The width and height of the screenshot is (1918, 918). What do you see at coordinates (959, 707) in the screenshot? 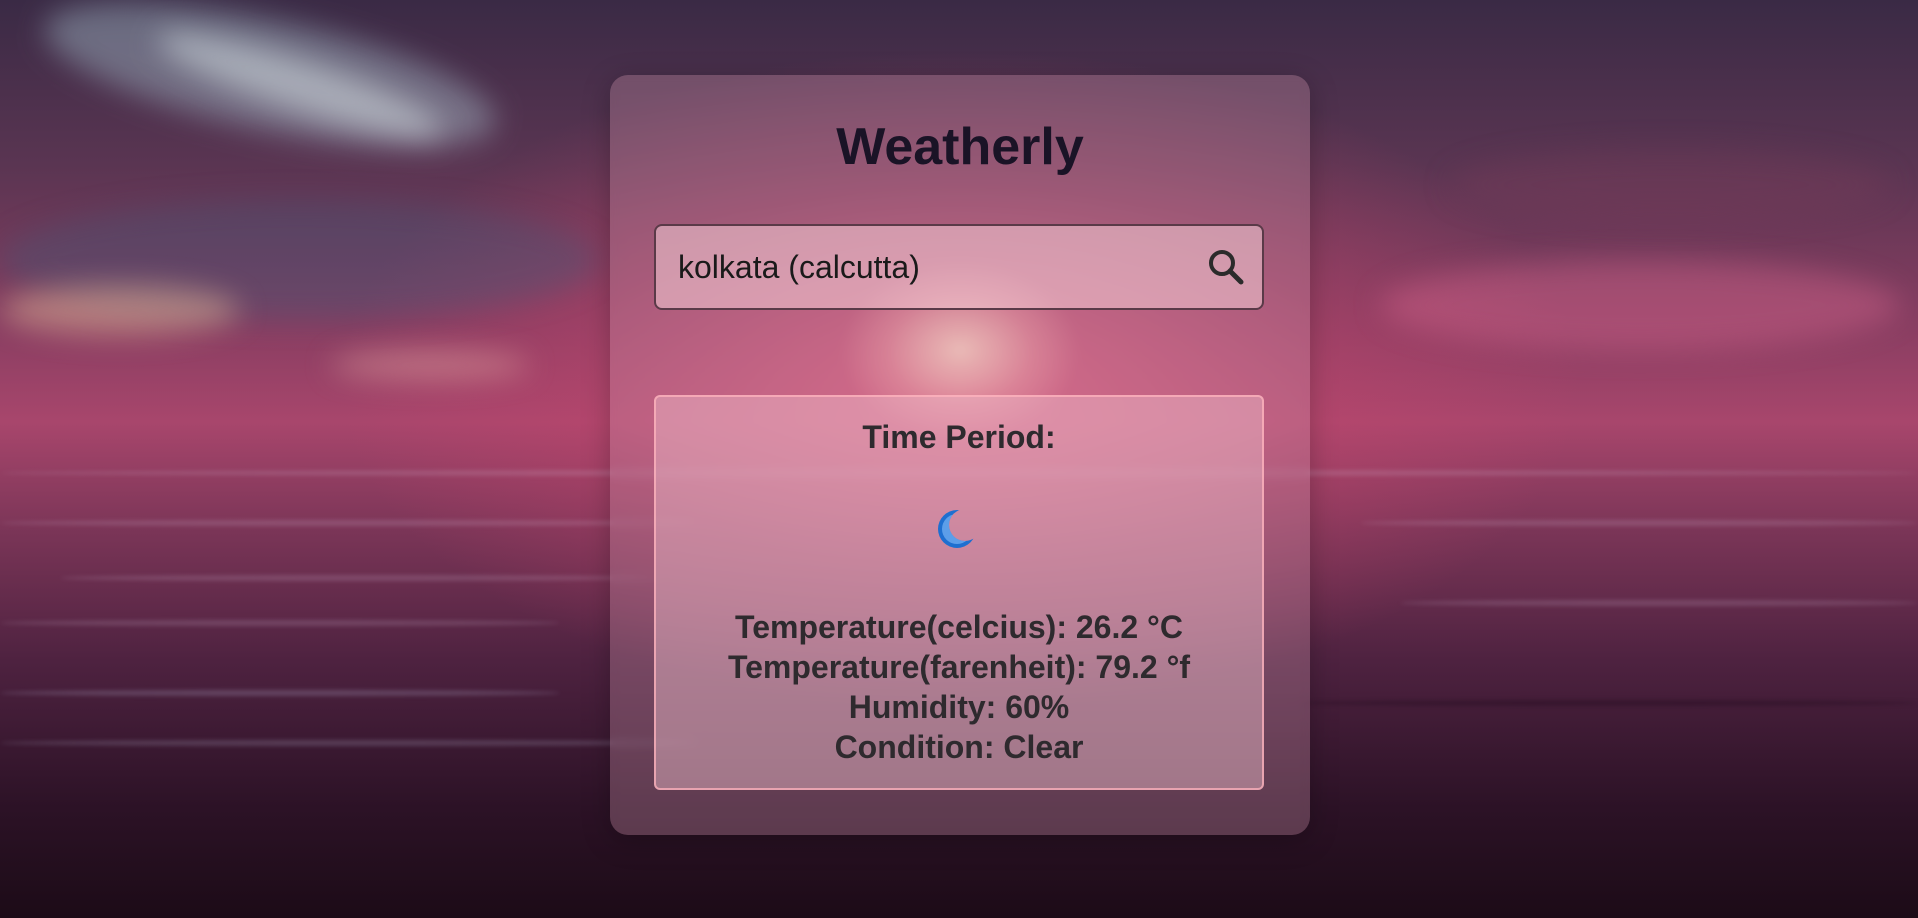
I see `humidity: Humidity: 60%` at bounding box center [959, 707].